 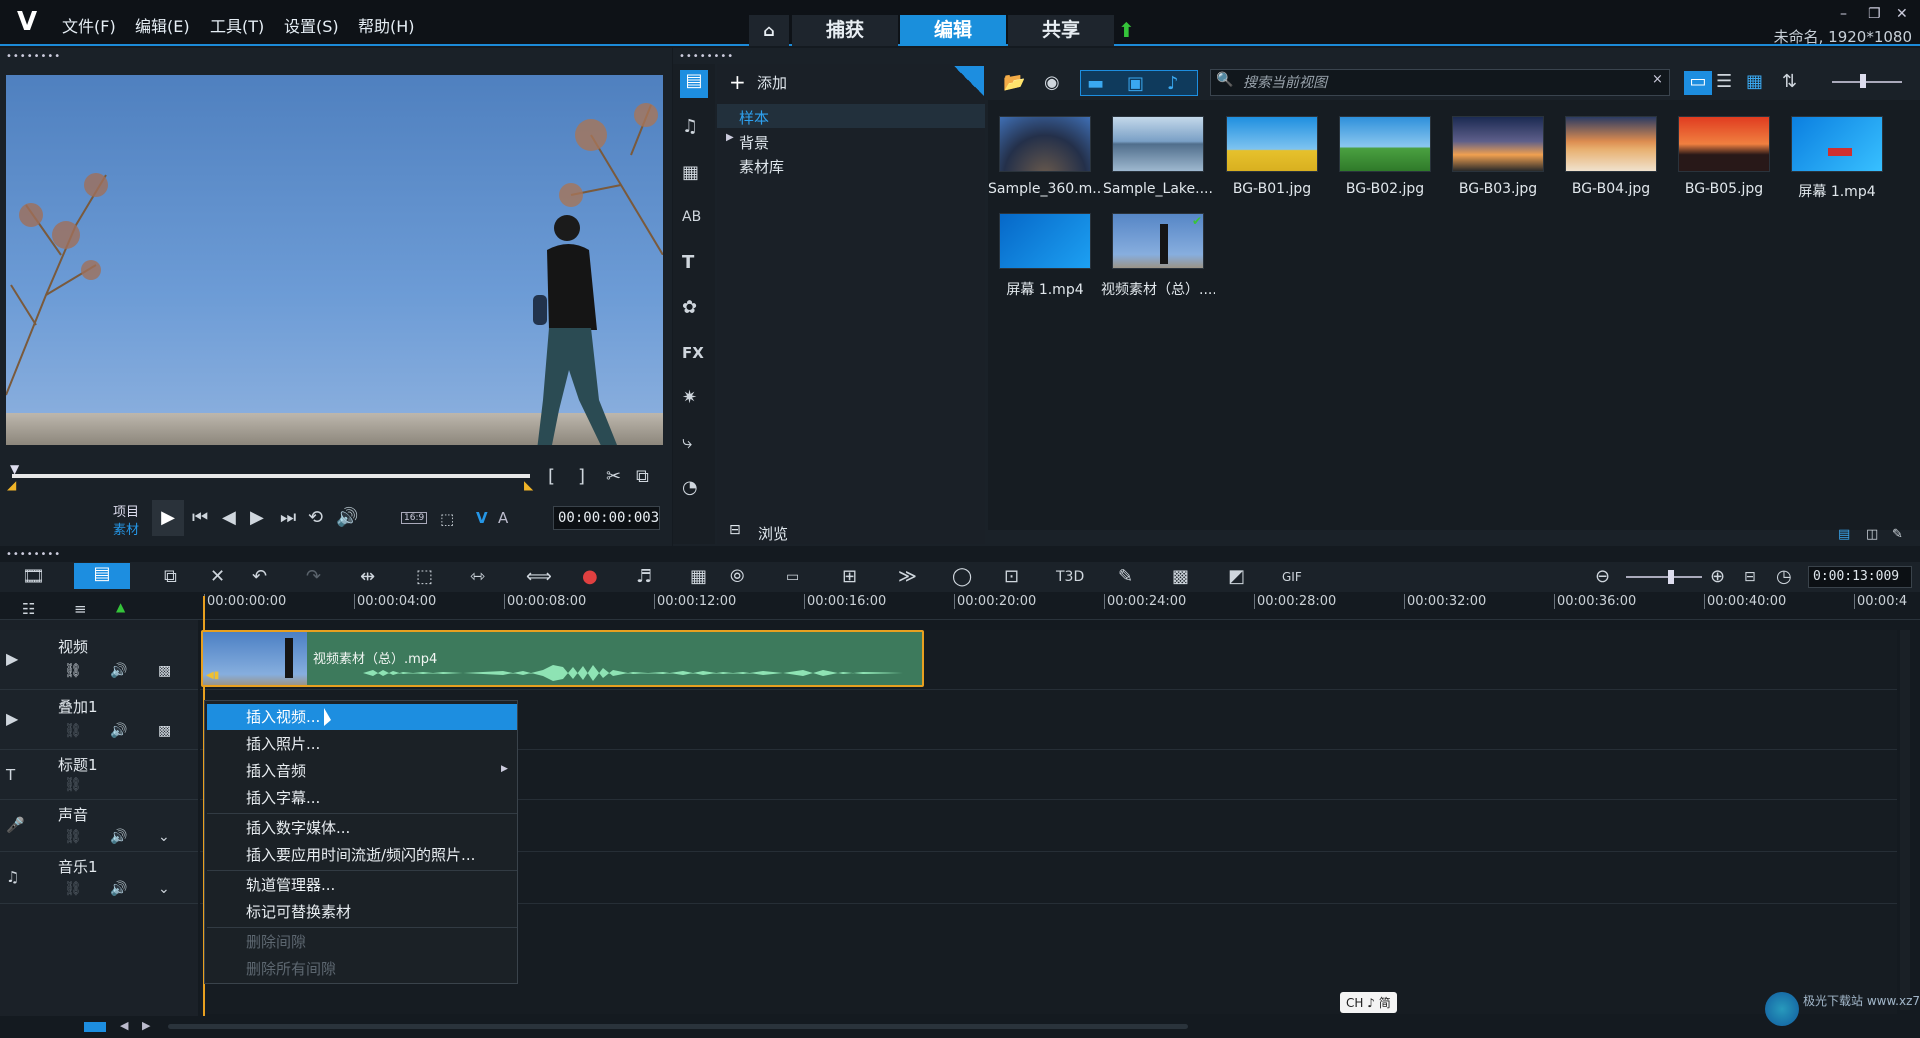 I want to click on fit-timeline-icon: ⊟, so click(x=1750, y=577).